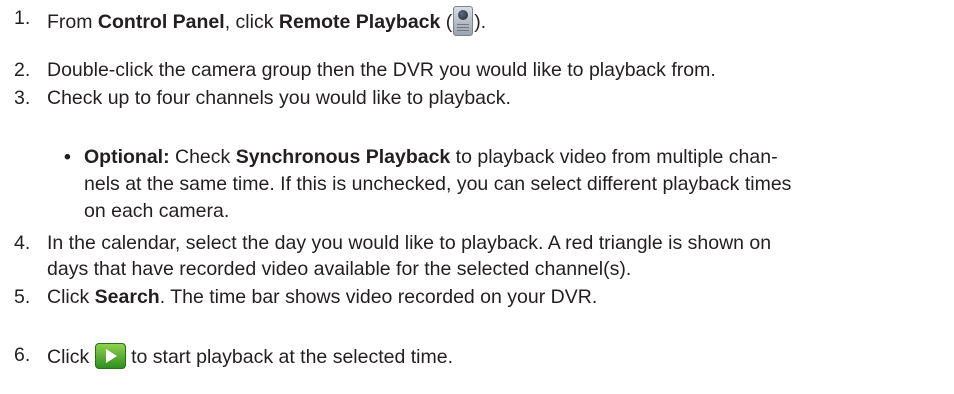 The height and width of the screenshot is (394, 954). What do you see at coordinates (22, 98) in the screenshot?
I see `step-number: 3.` at bounding box center [22, 98].